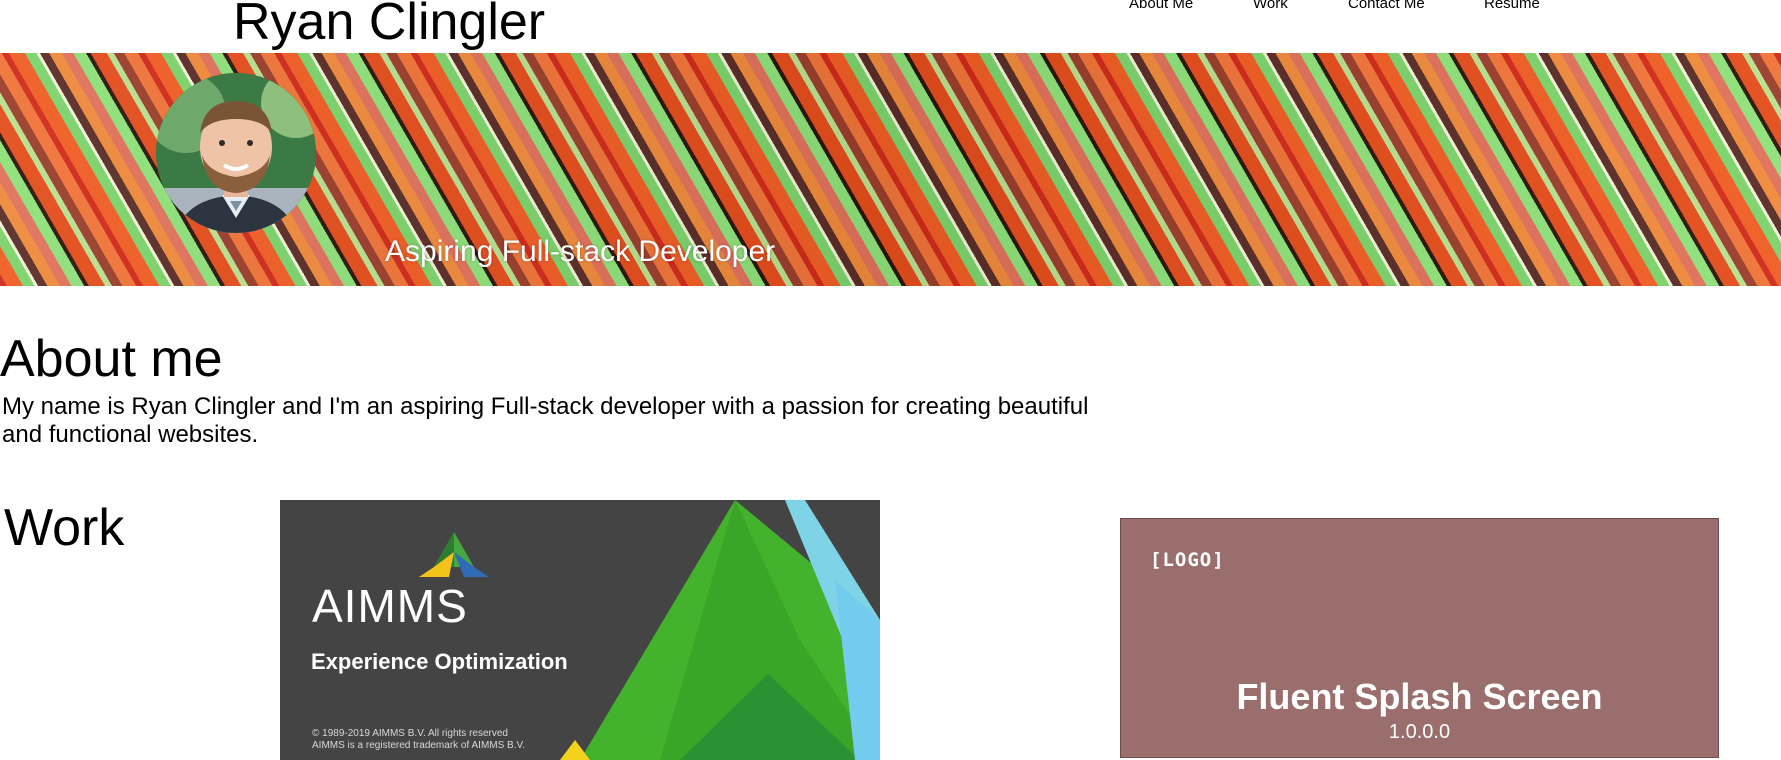 The height and width of the screenshot is (760, 1781). What do you see at coordinates (111, 359) in the screenshot?
I see `about-heading: About me` at bounding box center [111, 359].